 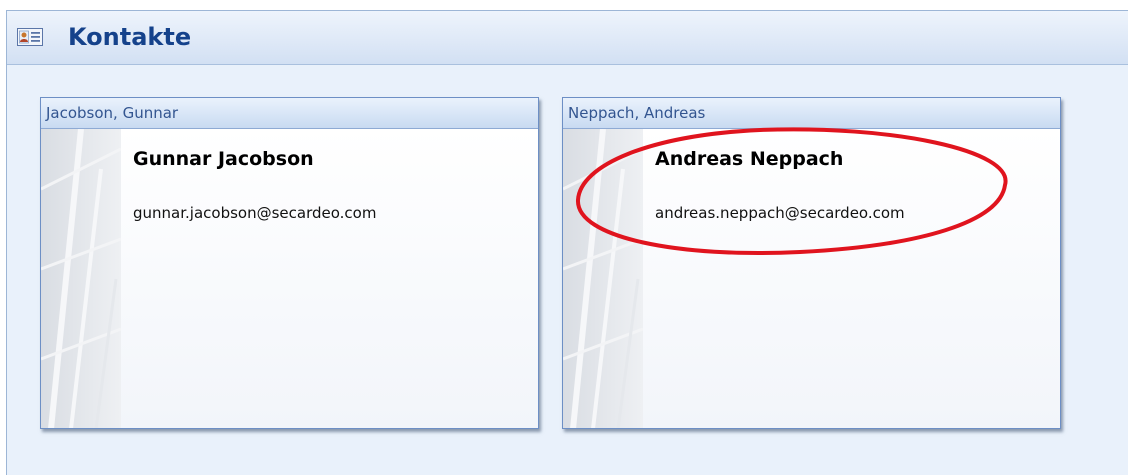 What do you see at coordinates (255, 213) in the screenshot?
I see `contact-email: gunnar.jacobson@secardeo.com` at bounding box center [255, 213].